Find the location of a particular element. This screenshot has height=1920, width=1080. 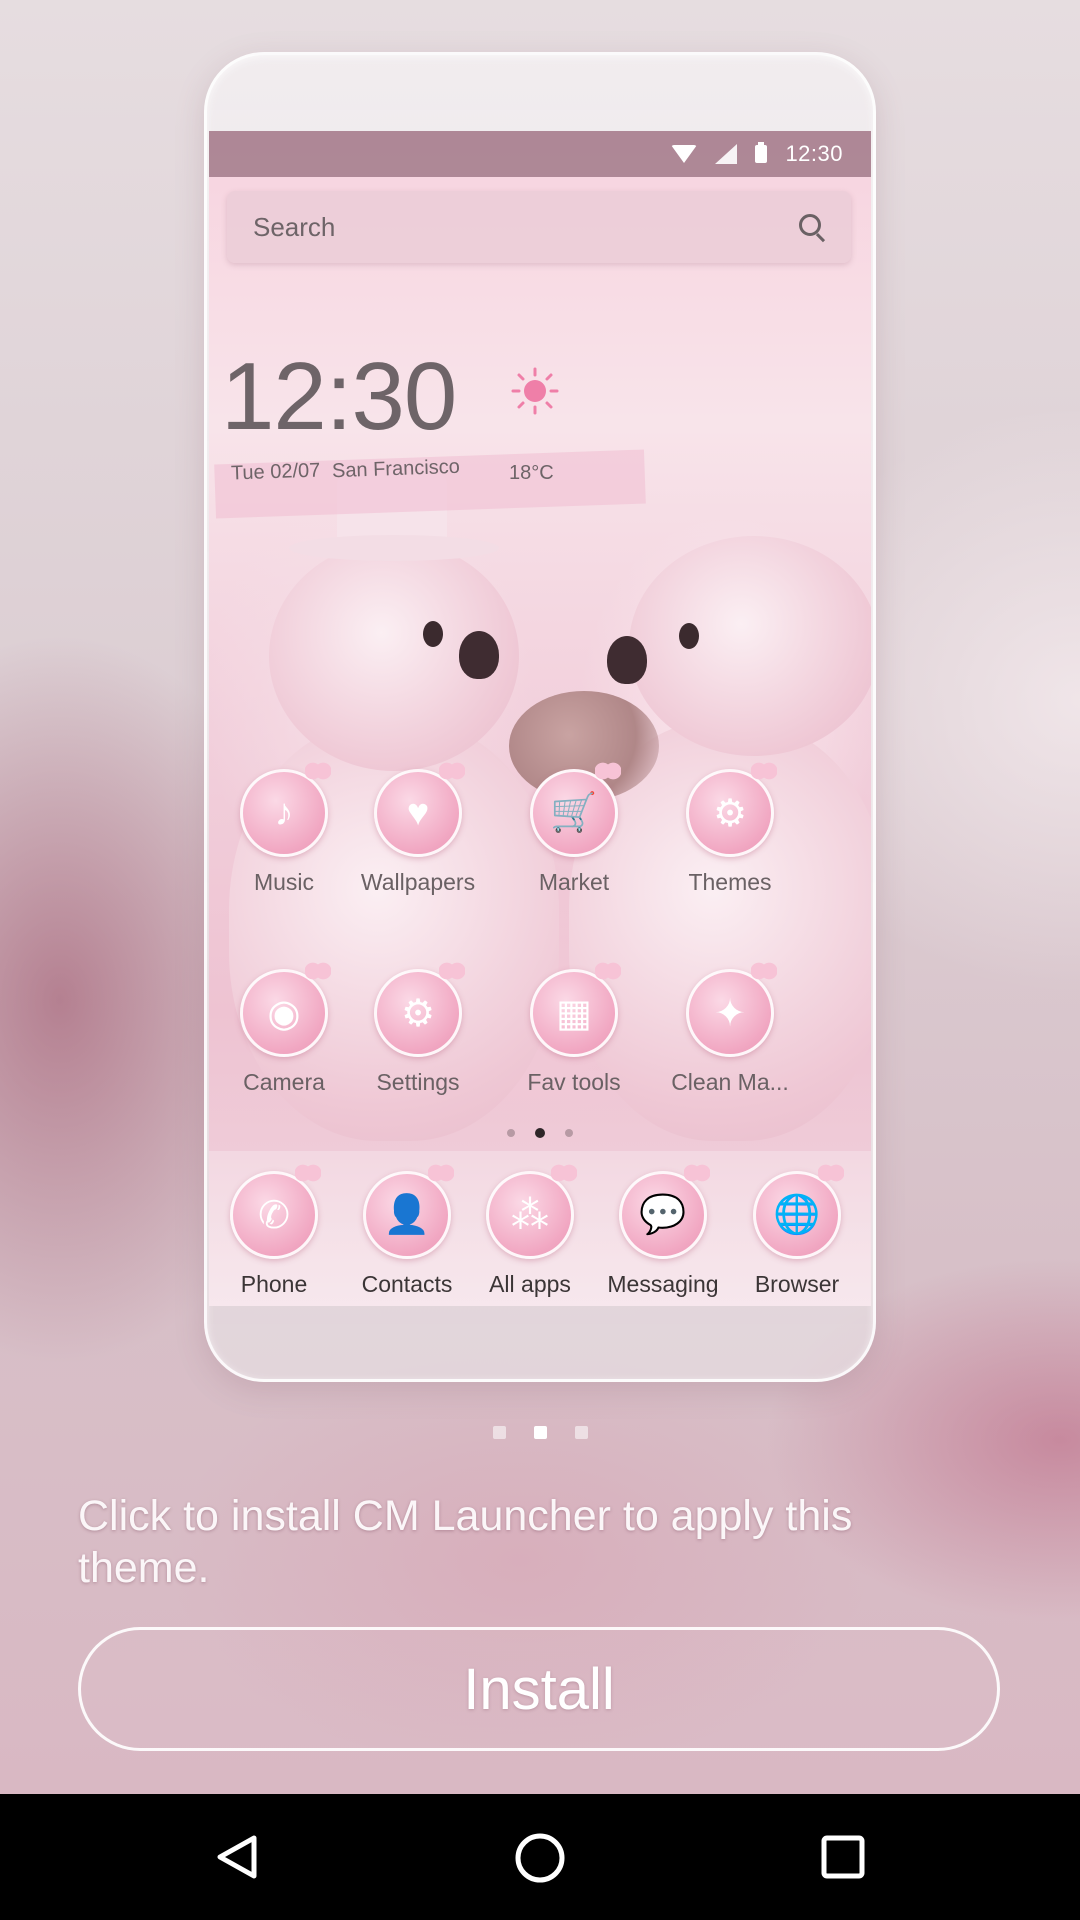

dock-label: All apps is located at coordinates (530, 1284).